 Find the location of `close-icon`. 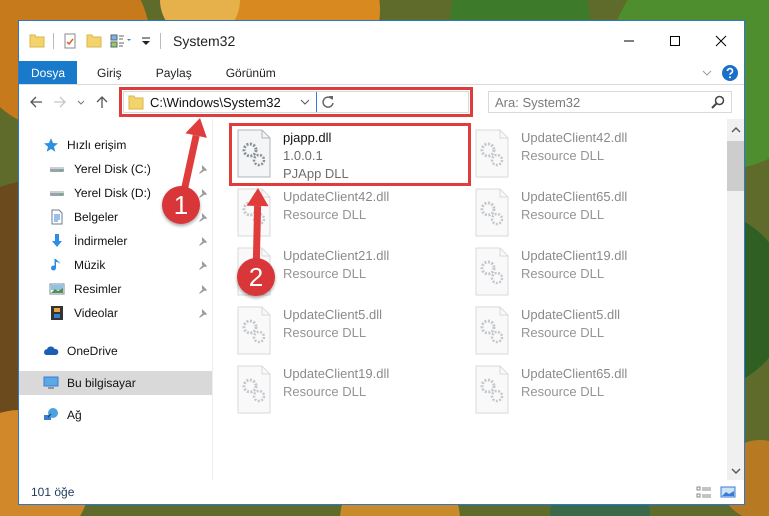

close-icon is located at coordinates (721, 41).